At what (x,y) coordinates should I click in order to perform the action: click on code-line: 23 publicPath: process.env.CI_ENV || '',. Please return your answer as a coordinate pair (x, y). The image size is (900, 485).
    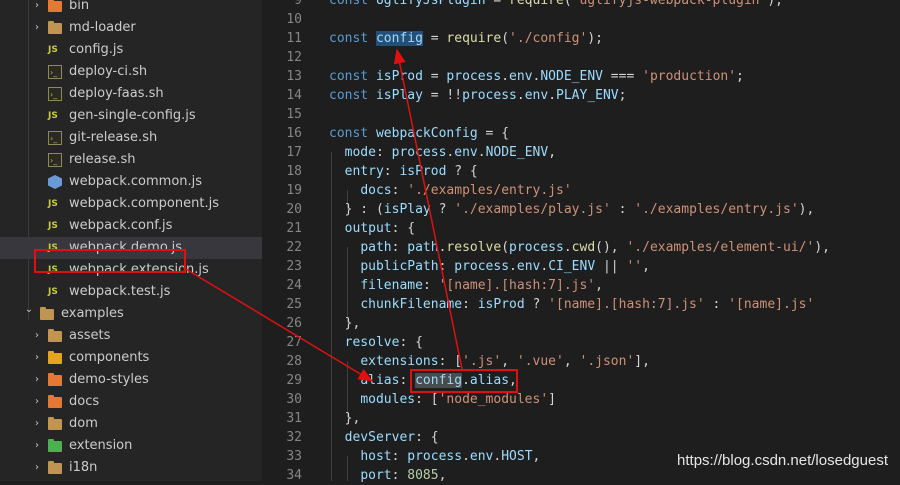
    Looking at the image, I should click on (581, 266).